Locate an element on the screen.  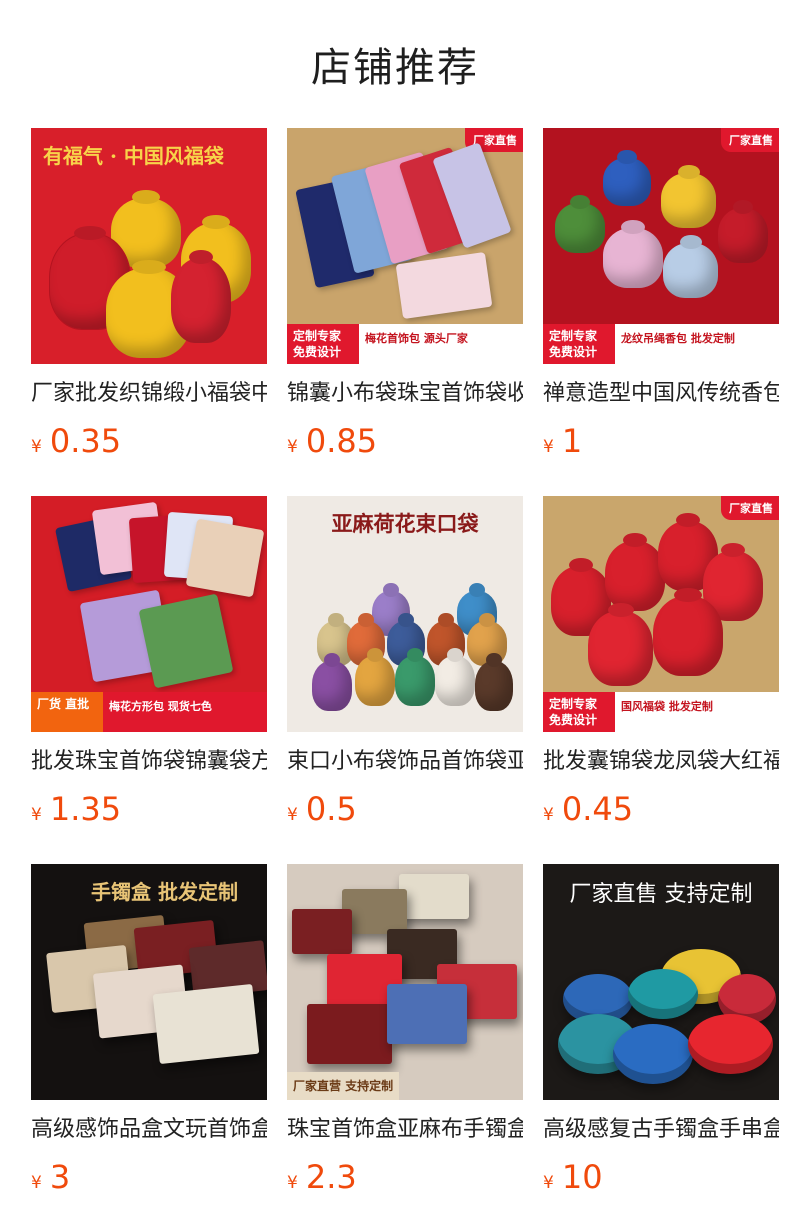
image-banner-text: 亚麻荷花束口袋 is located at coordinates (405, 523).